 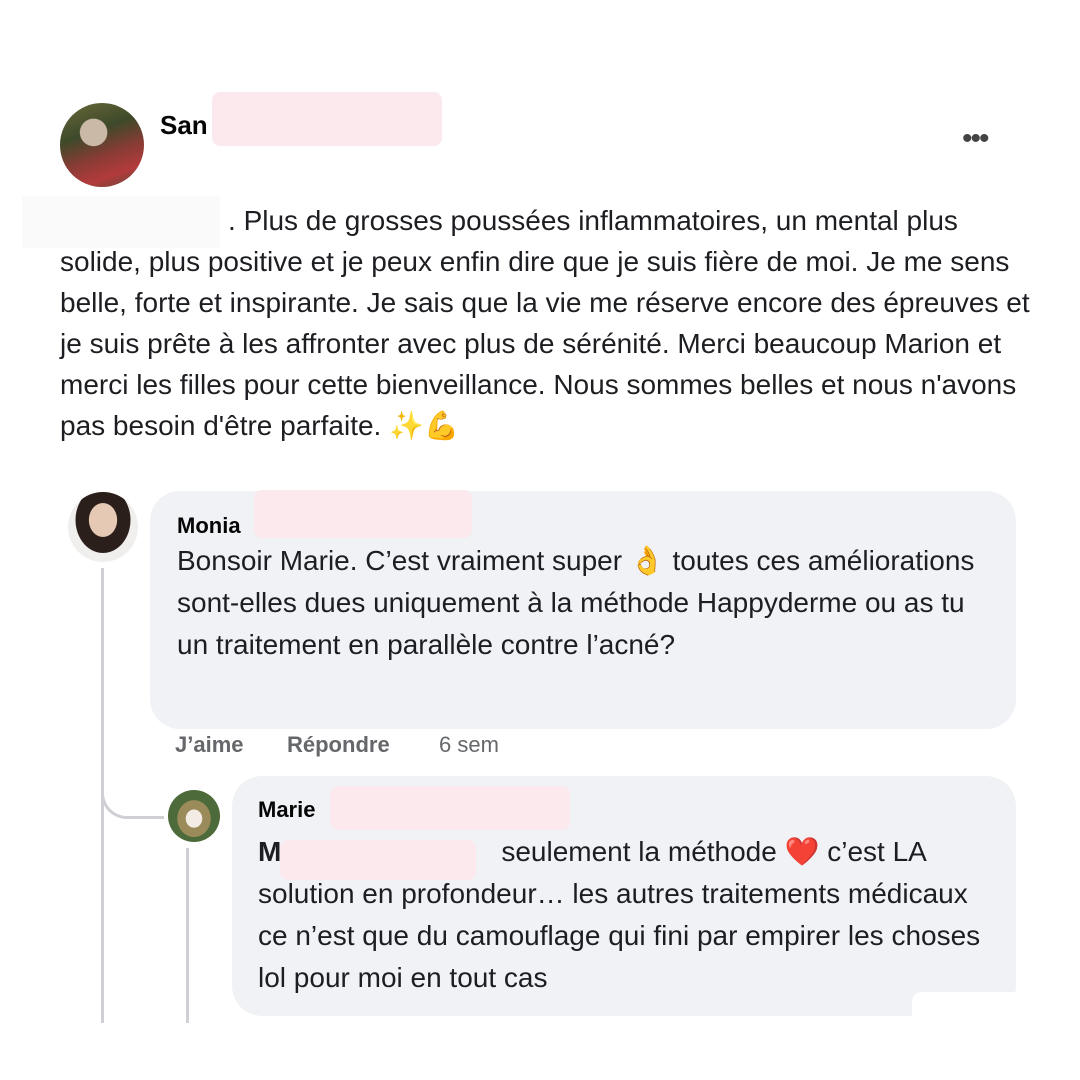 I want to click on post-author-avatar, so click(x=102, y=145).